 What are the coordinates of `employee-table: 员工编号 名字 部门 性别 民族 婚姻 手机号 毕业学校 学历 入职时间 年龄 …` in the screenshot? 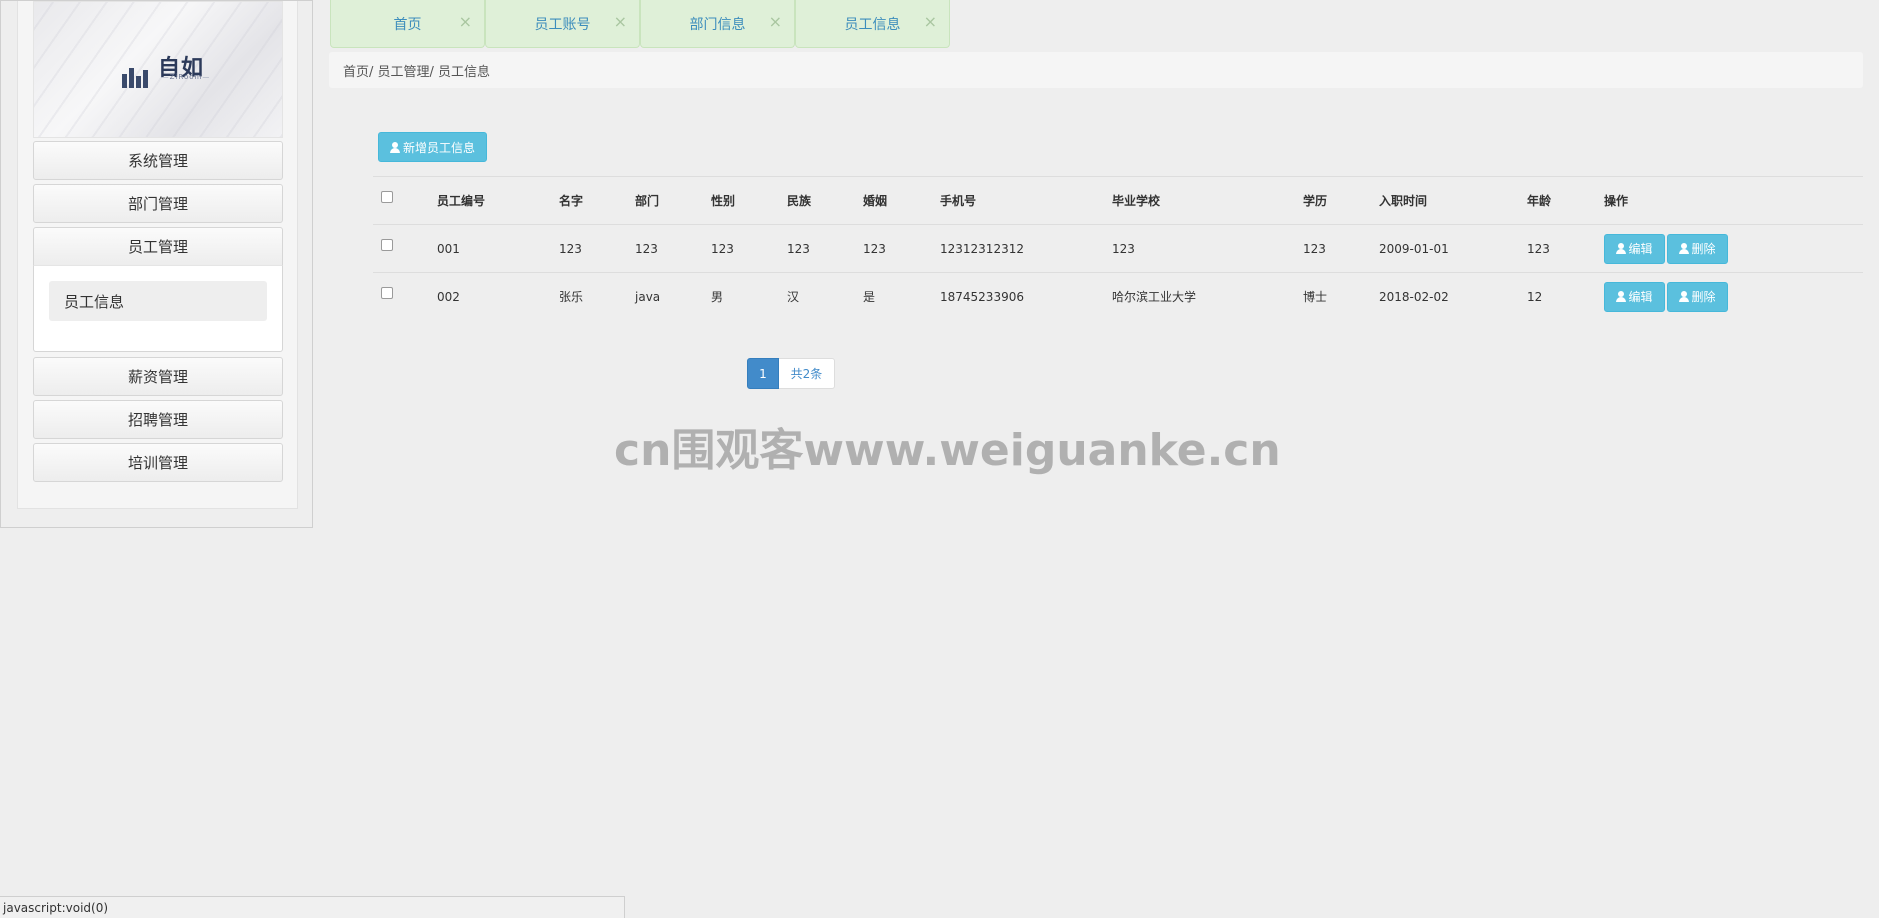 It's located at (1118, 248).